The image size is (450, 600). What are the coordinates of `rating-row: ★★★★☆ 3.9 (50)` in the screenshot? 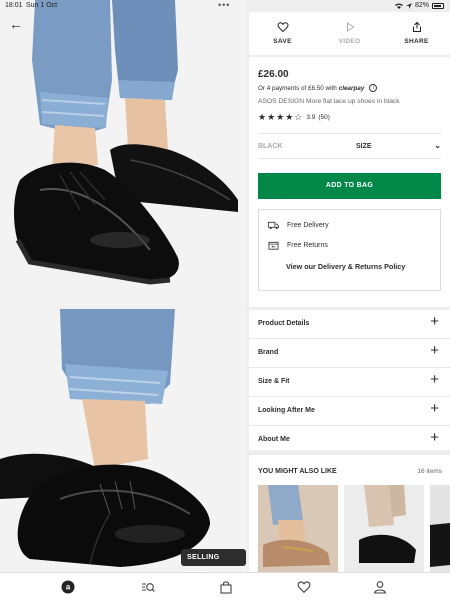 It's located at (294, 117).